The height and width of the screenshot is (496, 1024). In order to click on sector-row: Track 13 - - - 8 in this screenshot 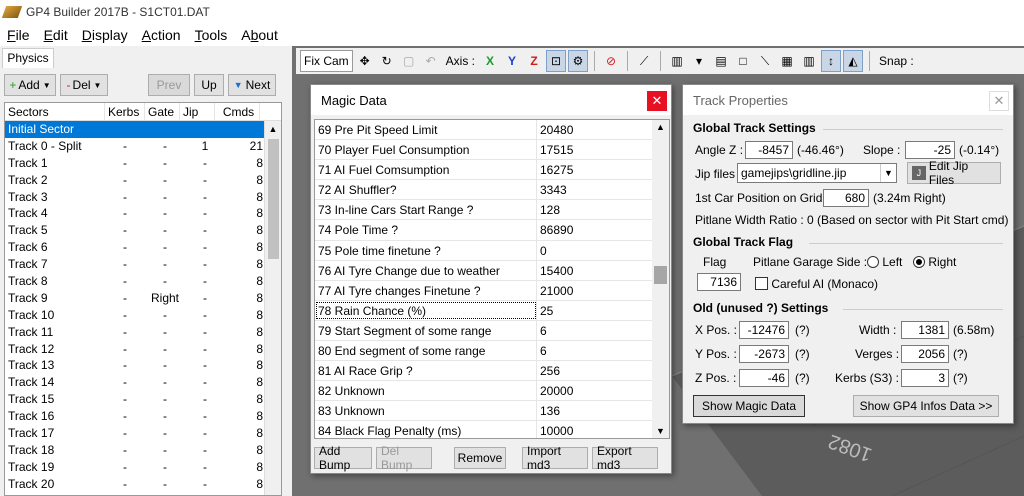, I will do `click(143, 365)`.